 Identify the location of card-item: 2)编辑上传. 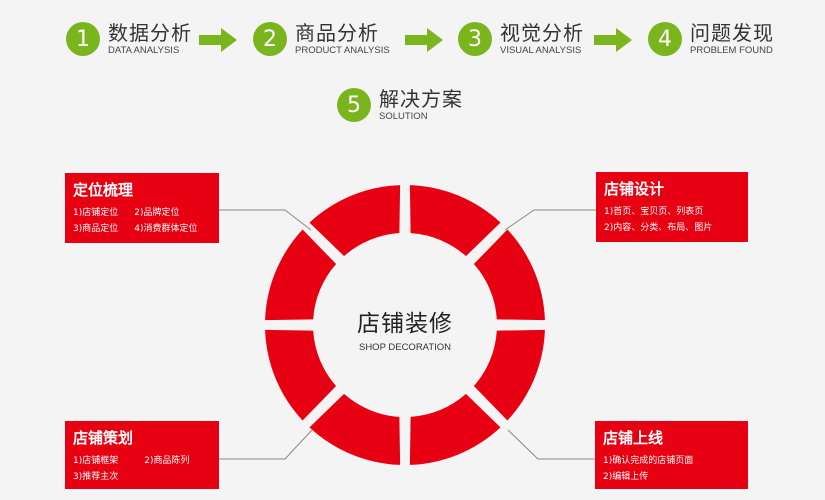
(626, 477).